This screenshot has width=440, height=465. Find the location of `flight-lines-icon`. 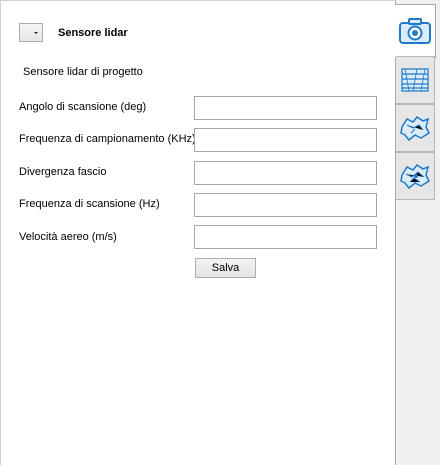

flight-lines-icon is located at coordinates (415, 80).